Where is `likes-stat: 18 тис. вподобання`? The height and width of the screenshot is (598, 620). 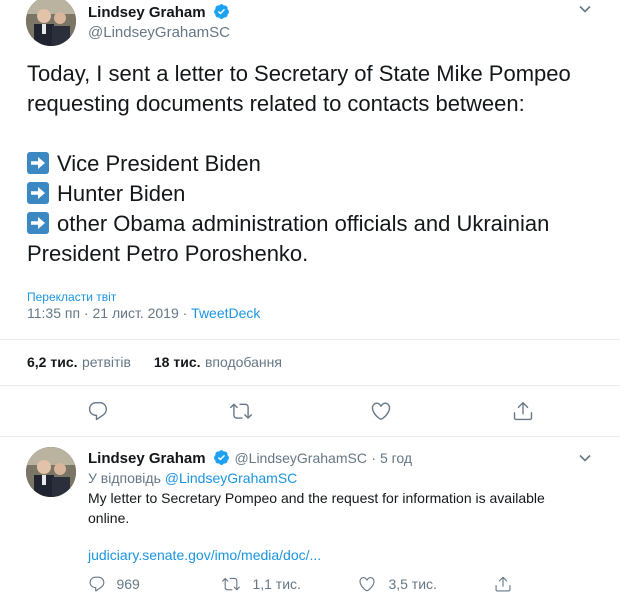
likes-stat: 18 тис. вподобання is located at coordinates (218, 362).